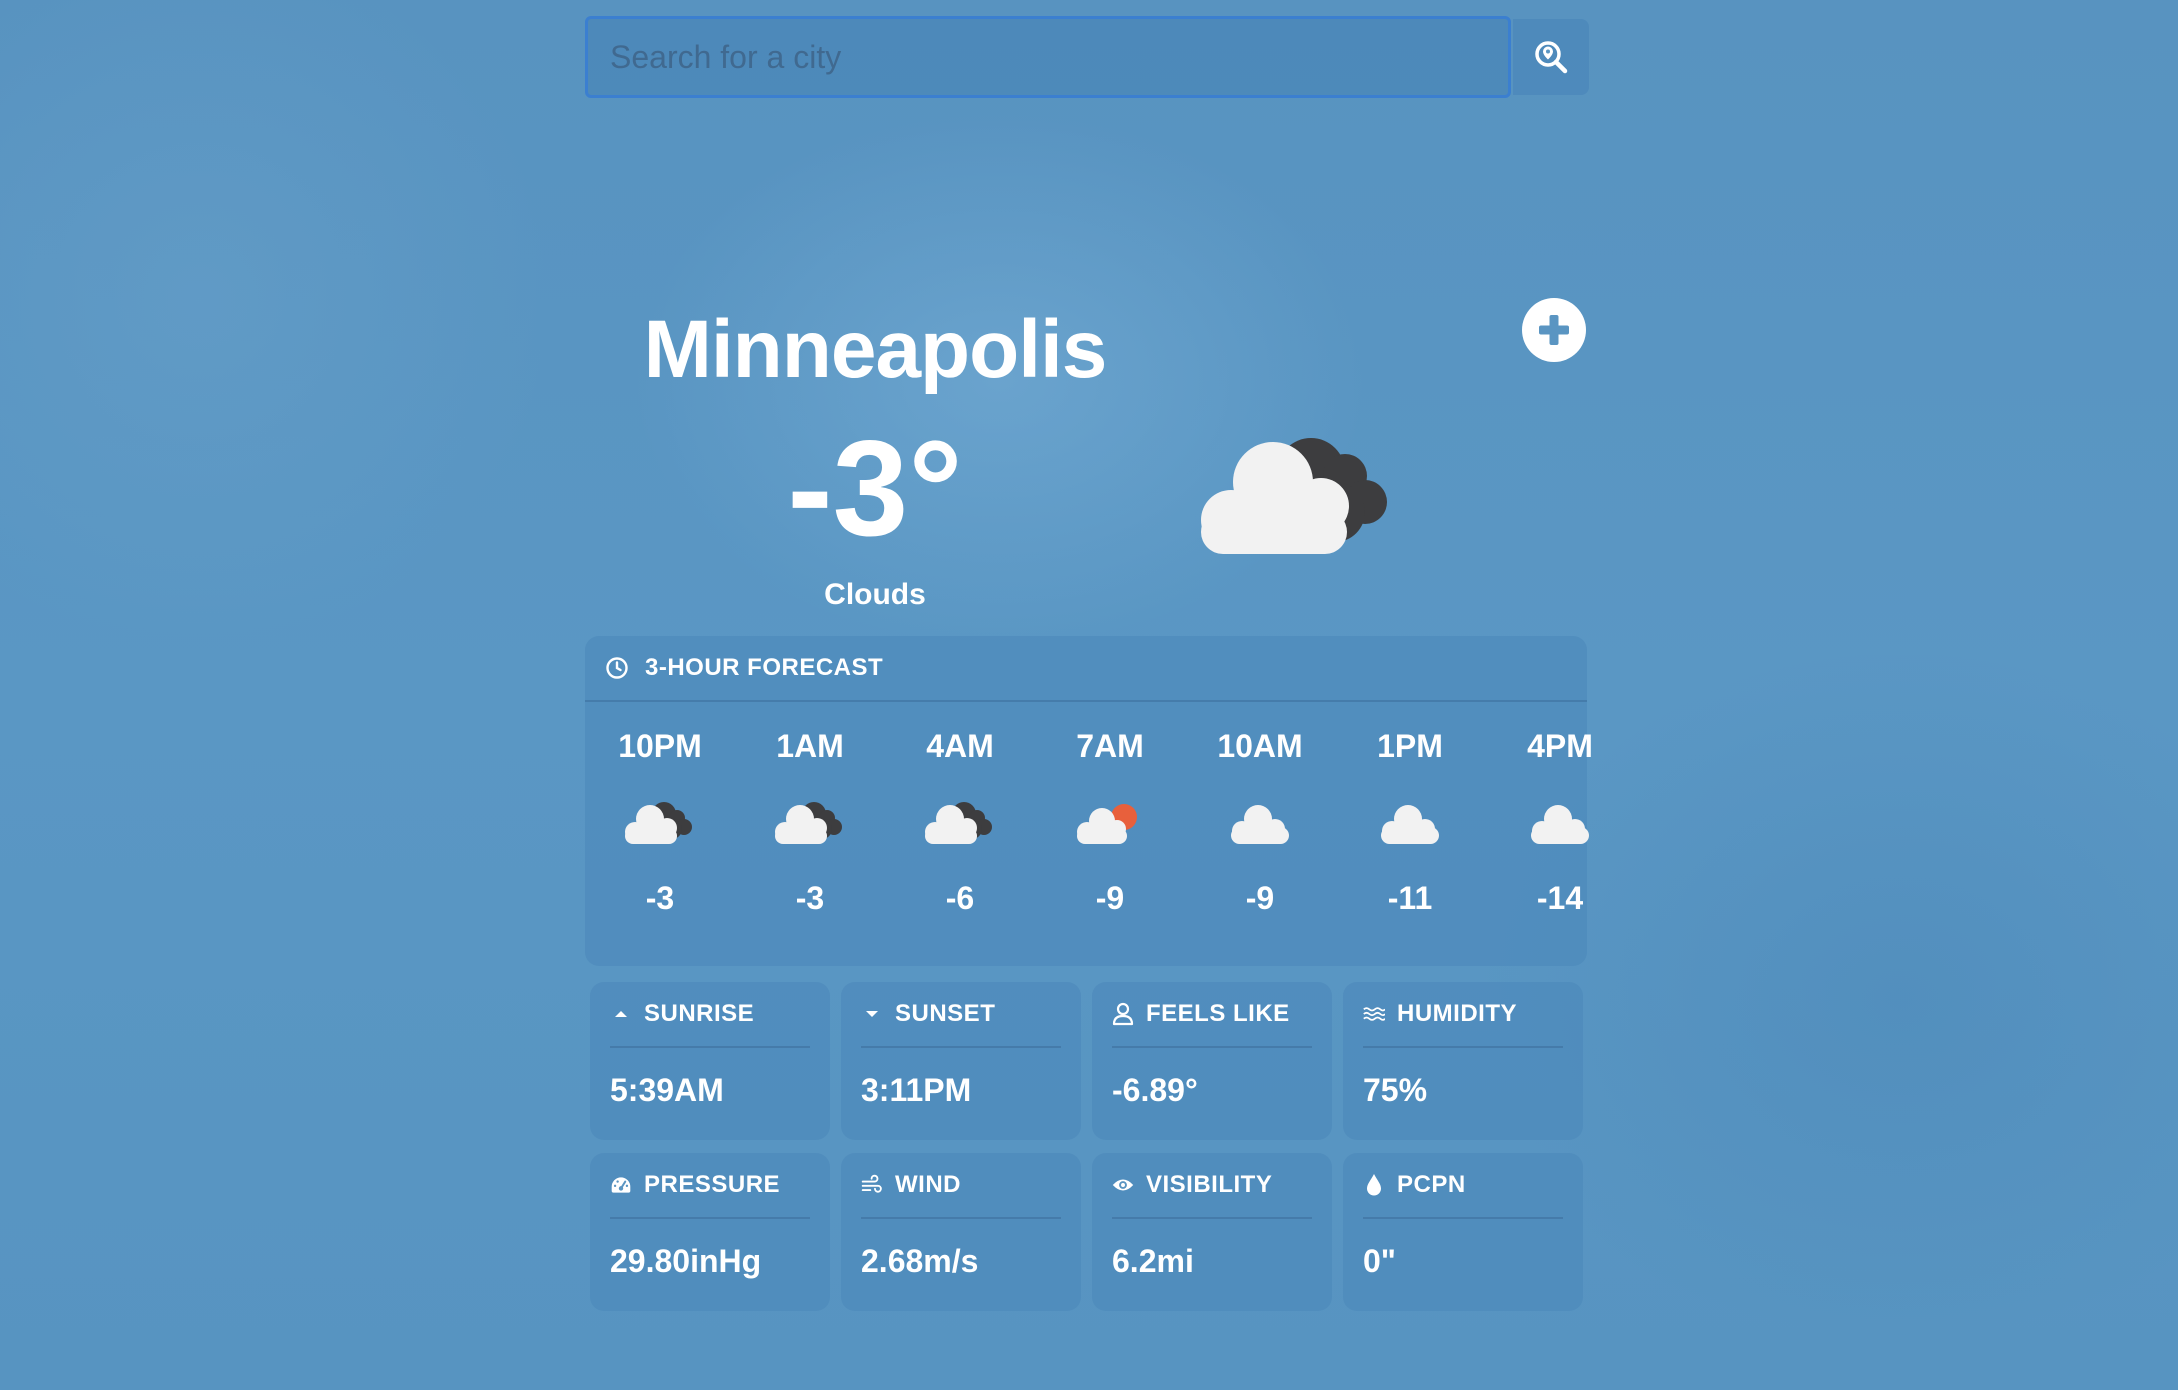  I want to click on pressure-card: PRESSURE 29.80inHg, so click(710, 1232).